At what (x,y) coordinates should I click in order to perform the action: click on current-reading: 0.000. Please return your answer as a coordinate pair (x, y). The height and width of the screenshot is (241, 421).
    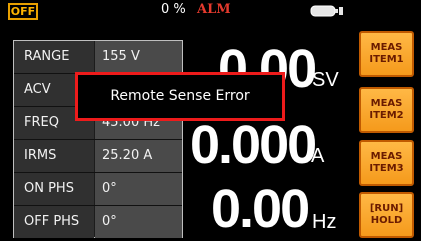
    Looking at the image, I should click on (253, 145).